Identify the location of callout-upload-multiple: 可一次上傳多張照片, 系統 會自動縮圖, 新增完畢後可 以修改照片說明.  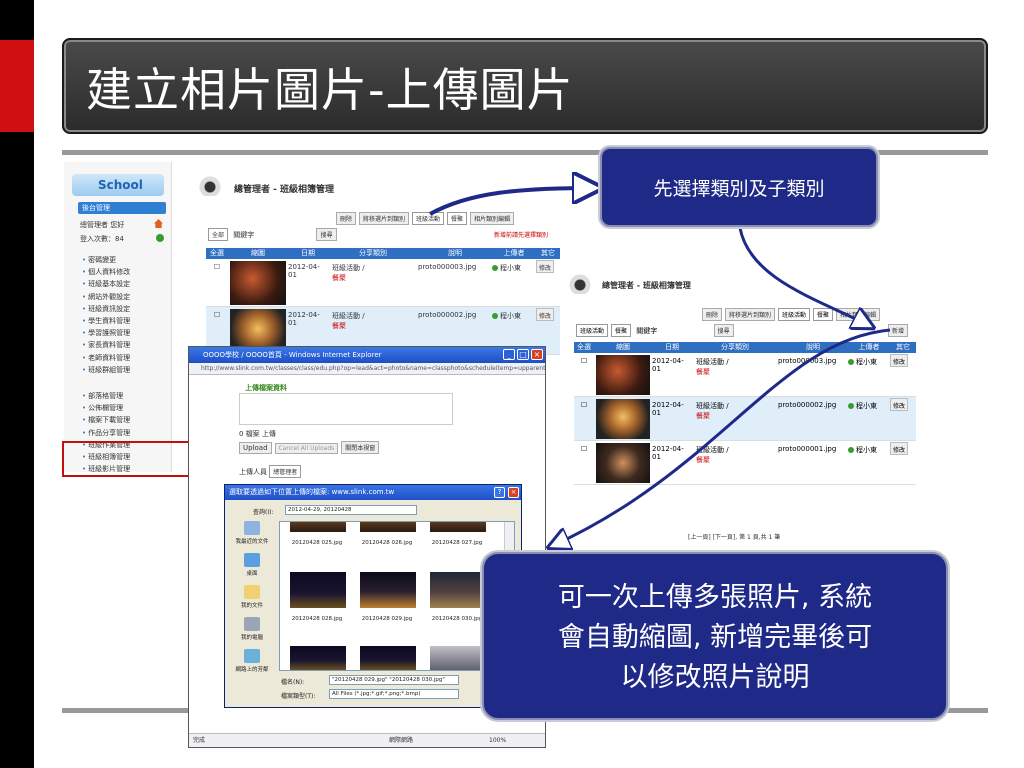
(715, 636).